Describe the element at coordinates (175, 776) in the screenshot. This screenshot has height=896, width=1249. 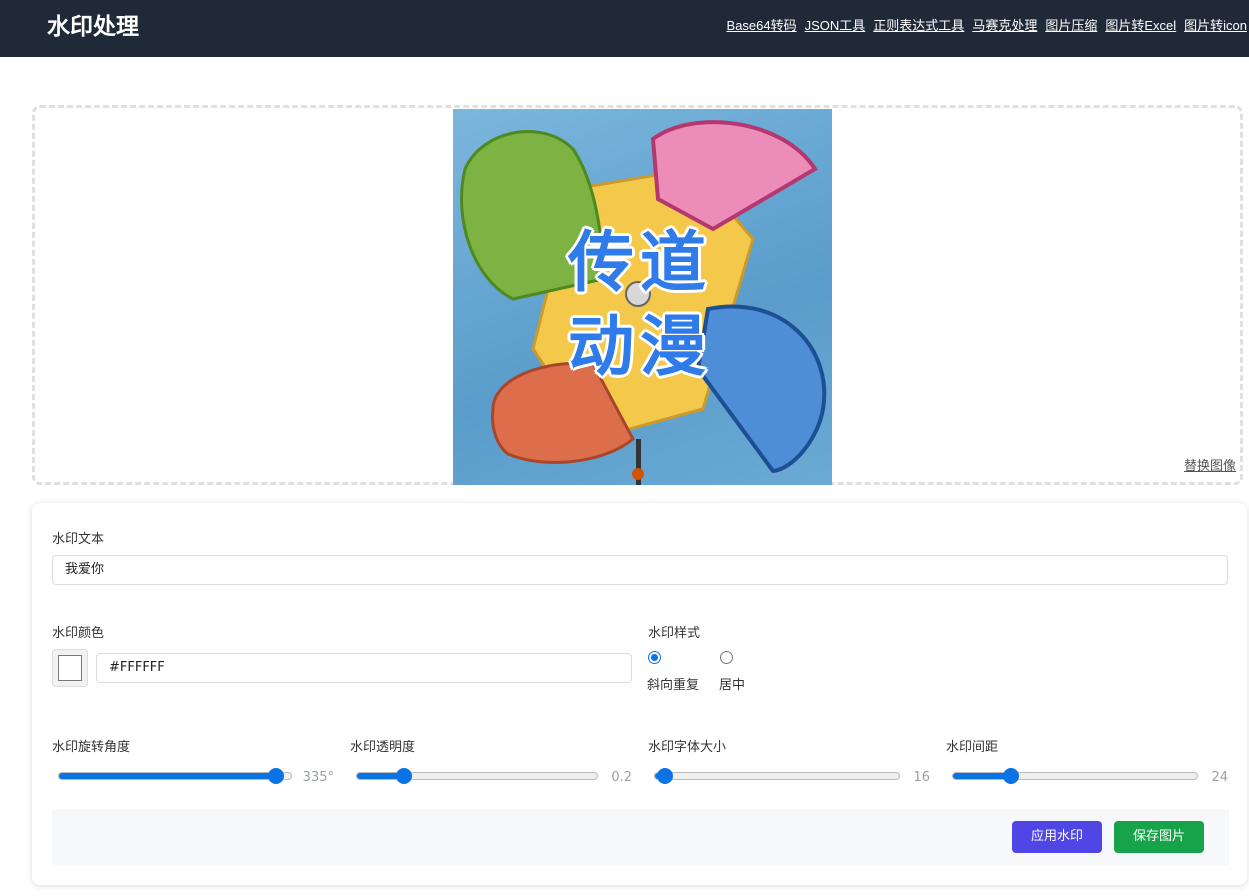
I see `rotation-slider` at that location.